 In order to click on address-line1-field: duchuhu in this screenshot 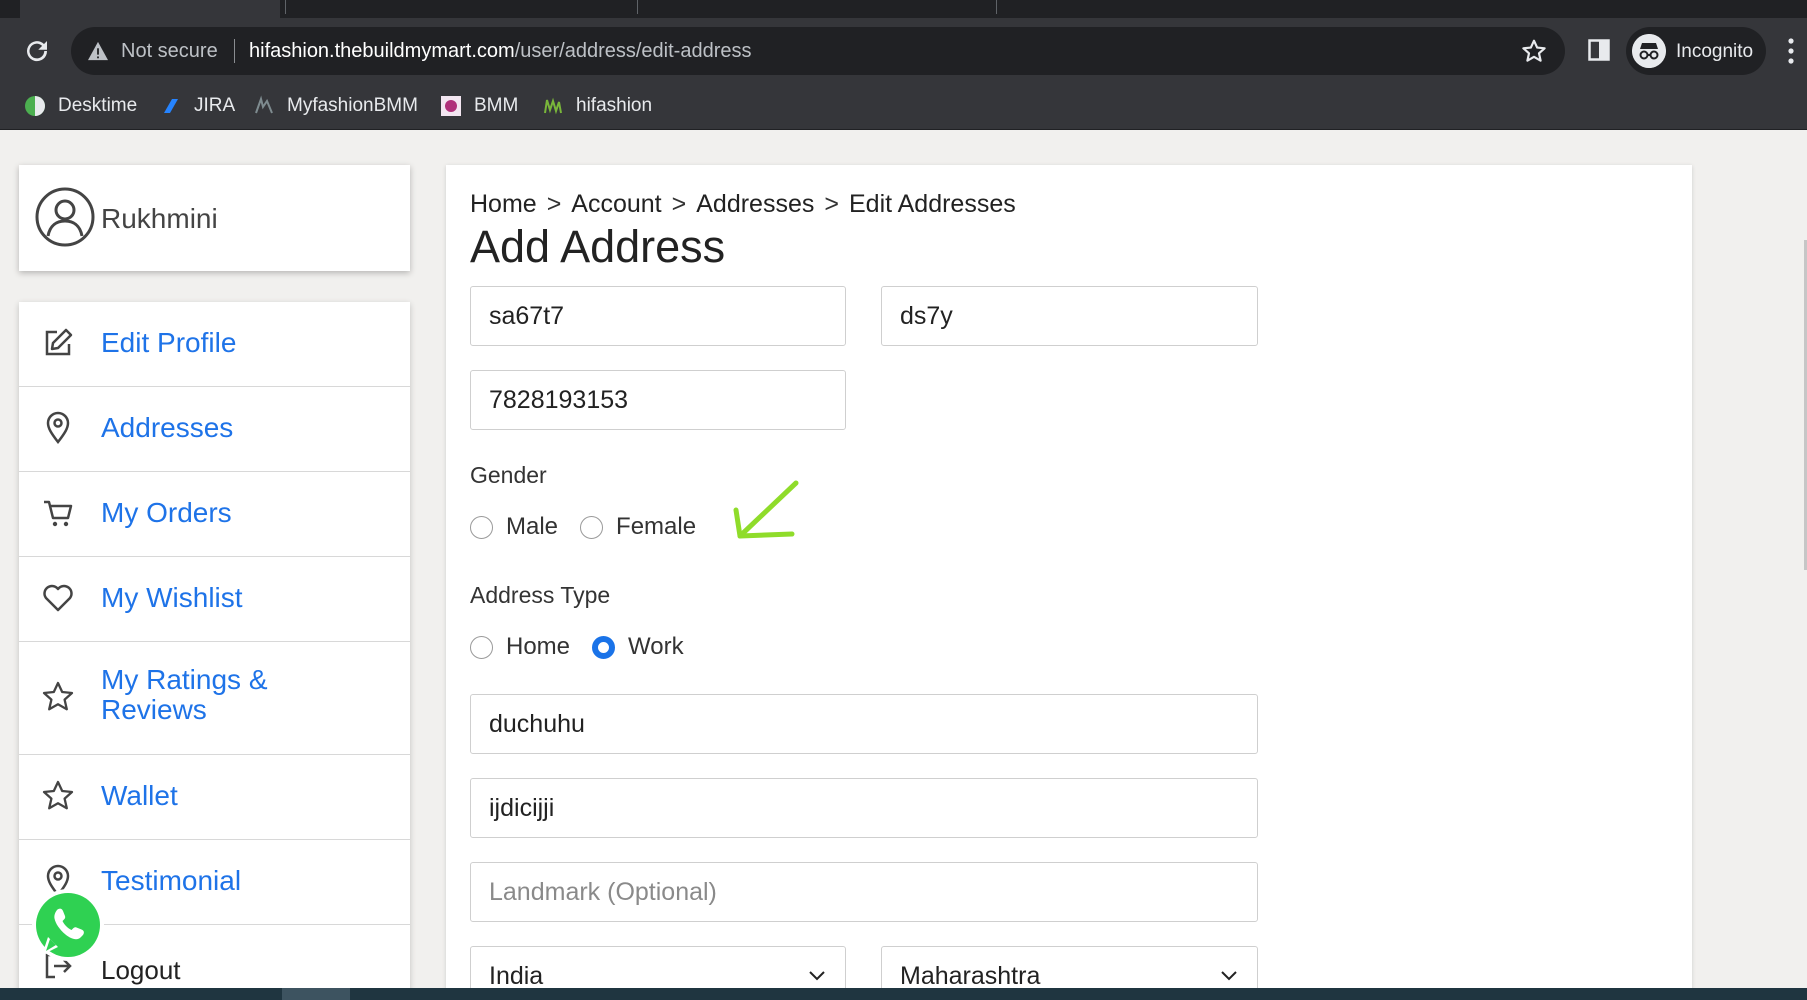, I will do `click(864, 724)`.